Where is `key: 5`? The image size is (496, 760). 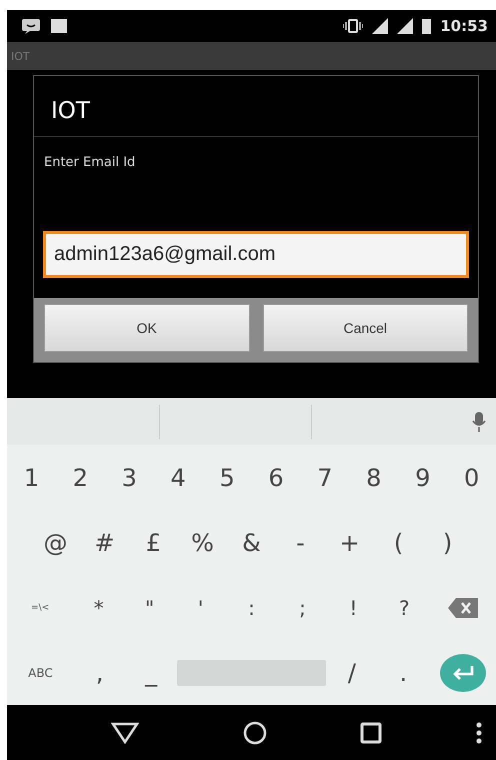 key: 5 is located at coordinates (227, 478).